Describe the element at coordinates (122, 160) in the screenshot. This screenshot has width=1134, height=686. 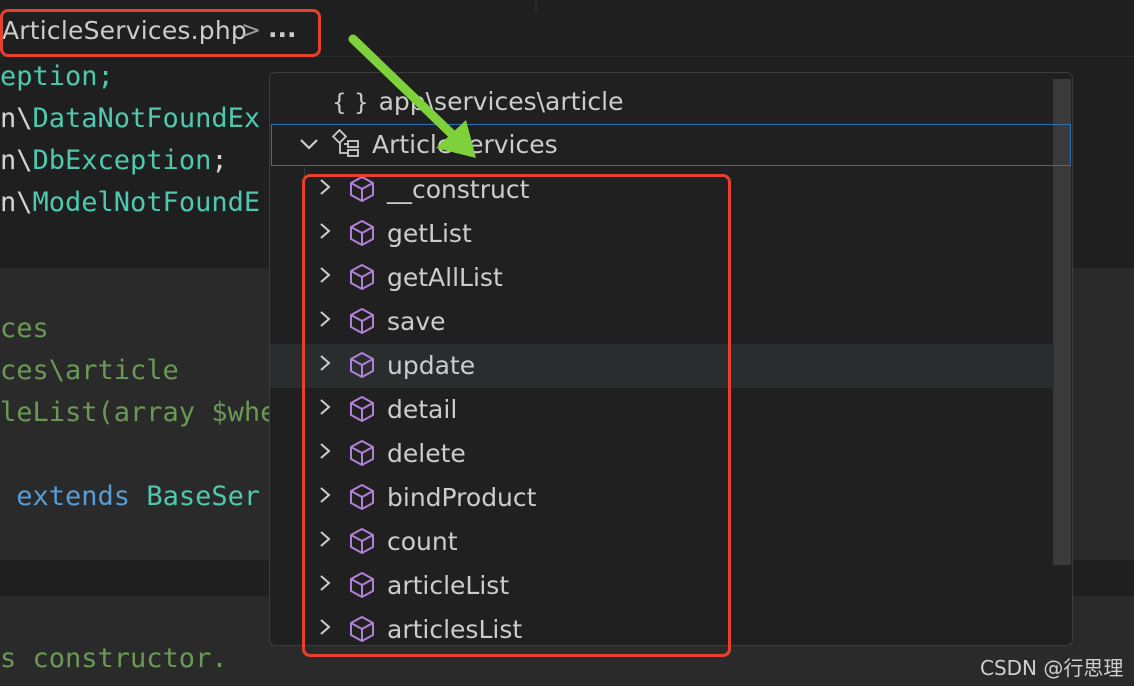
I see `code-text: DbException` at that location.